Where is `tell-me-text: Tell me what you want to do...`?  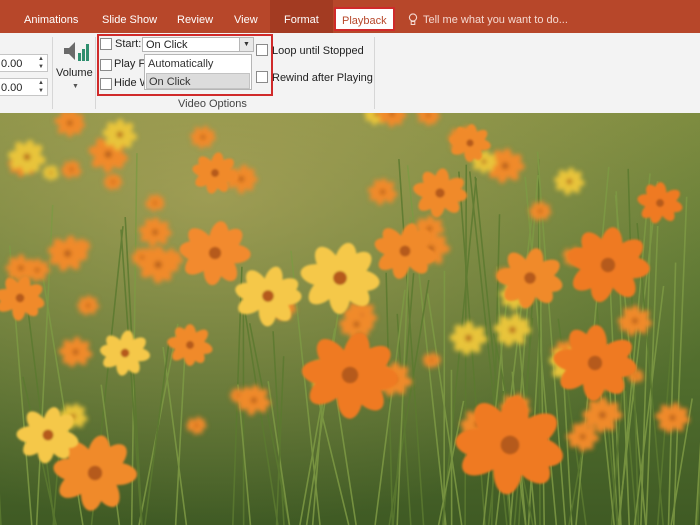 tell-me-text: Tell me what you want to do... is located at coordinates (495, 20).